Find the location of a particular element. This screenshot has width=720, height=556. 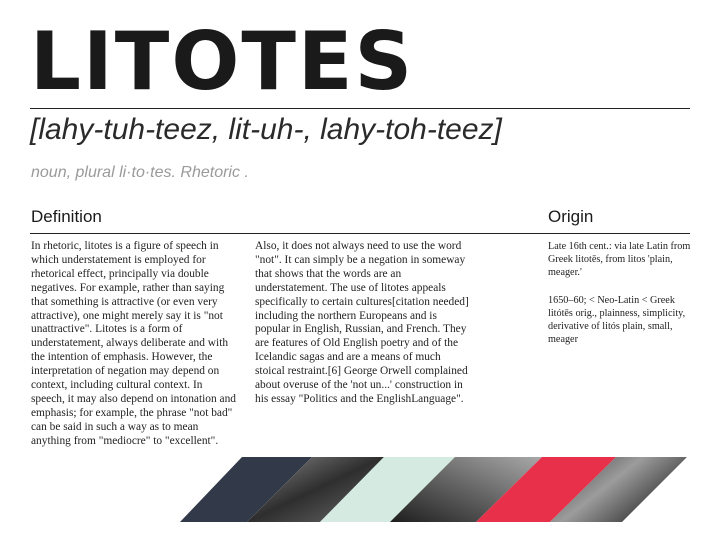

decorative-stripe-band is located at coordinates (433, 489).